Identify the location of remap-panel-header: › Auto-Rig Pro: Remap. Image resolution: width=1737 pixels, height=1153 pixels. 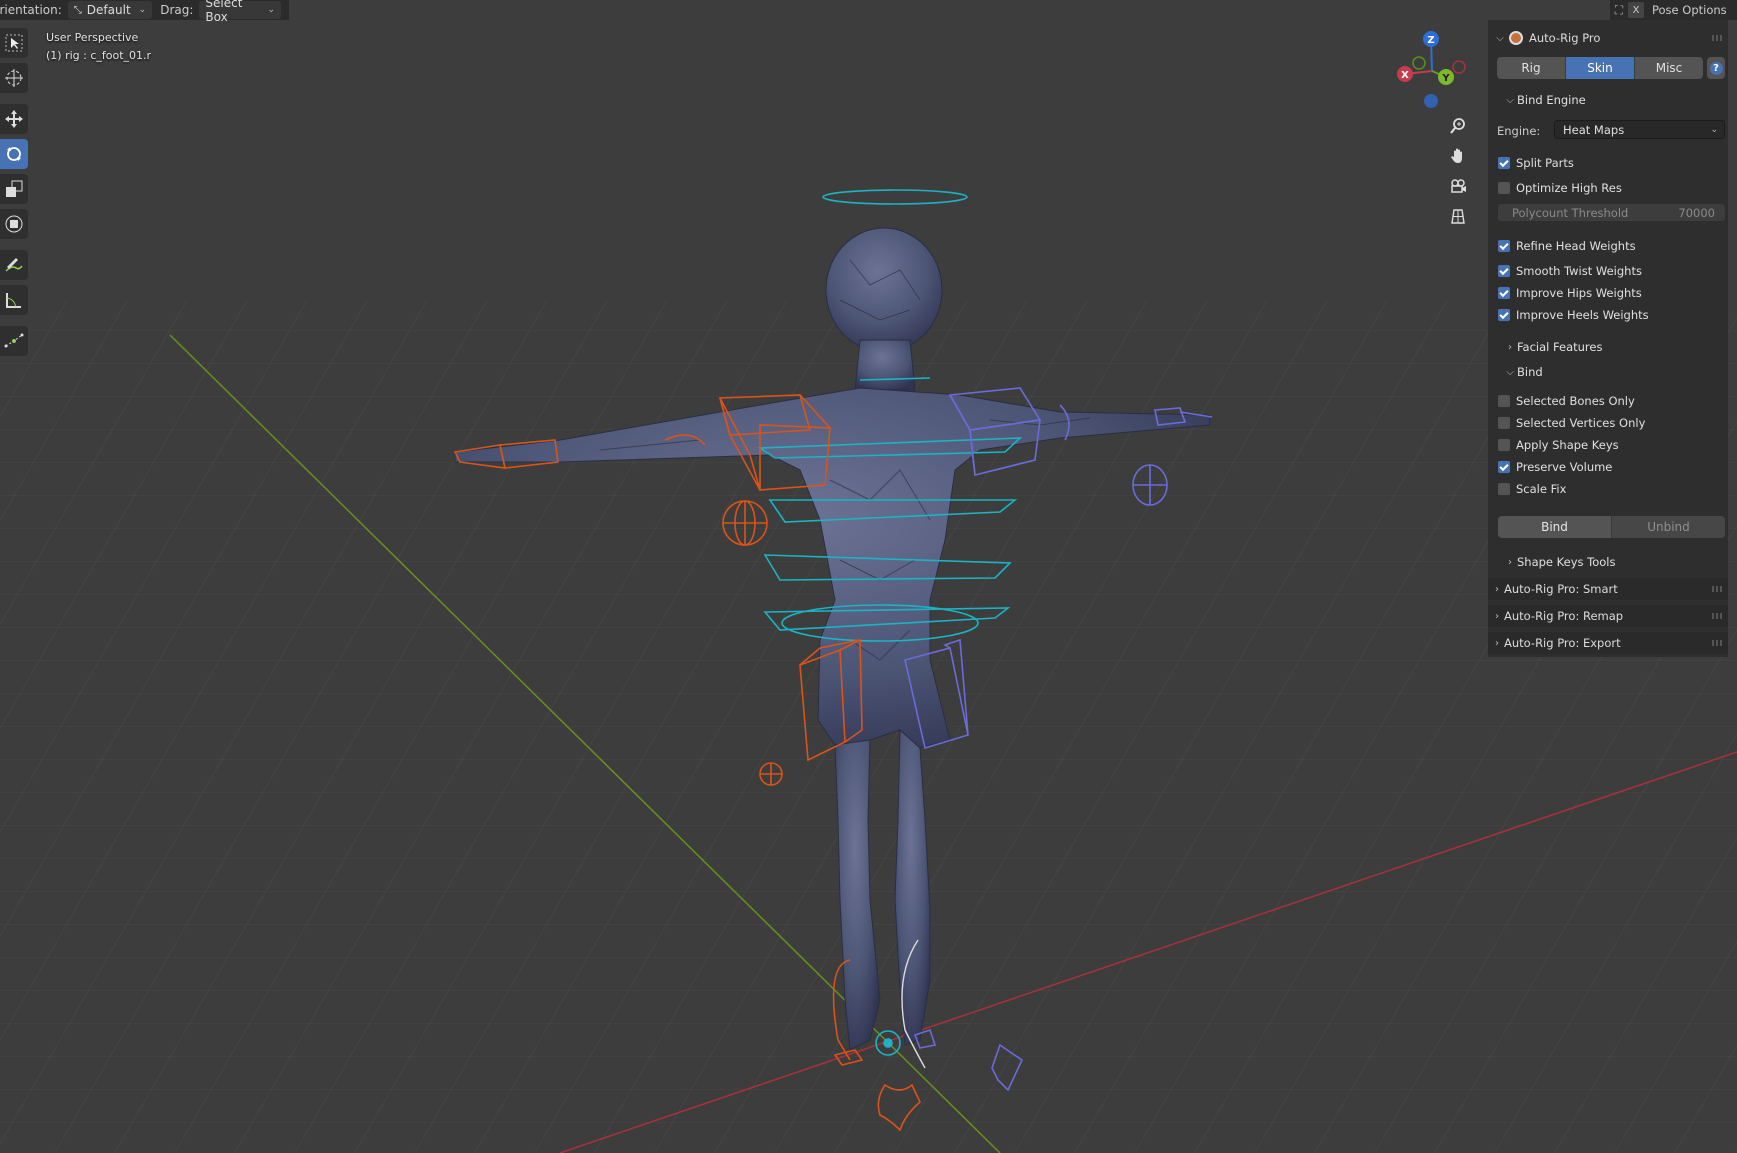
(1608, 616).